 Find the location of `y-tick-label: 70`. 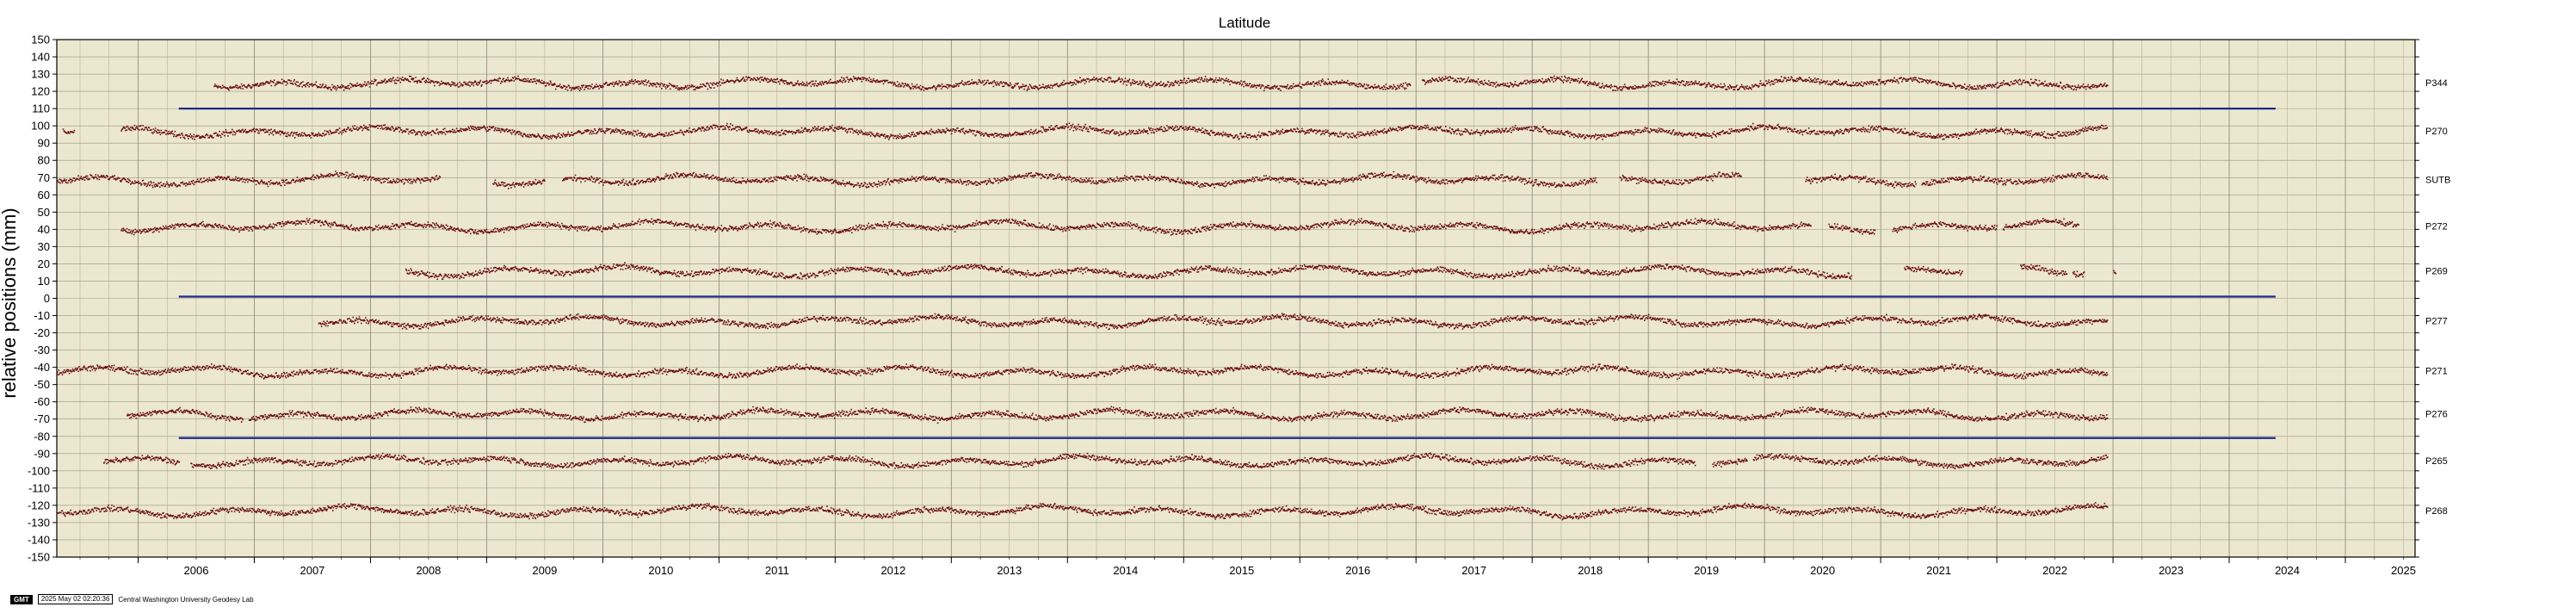

y-tick-label: 70 is located at coordinates (44, 177).